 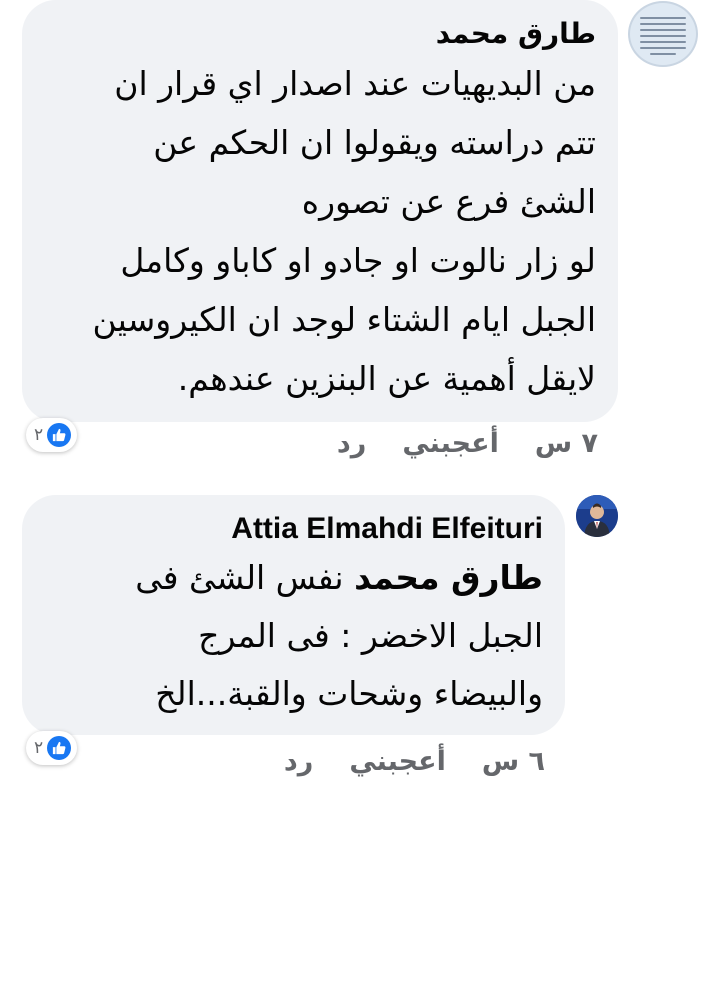 I want to click on comment-2-reactions: ٢, so click(x=52, y=748).